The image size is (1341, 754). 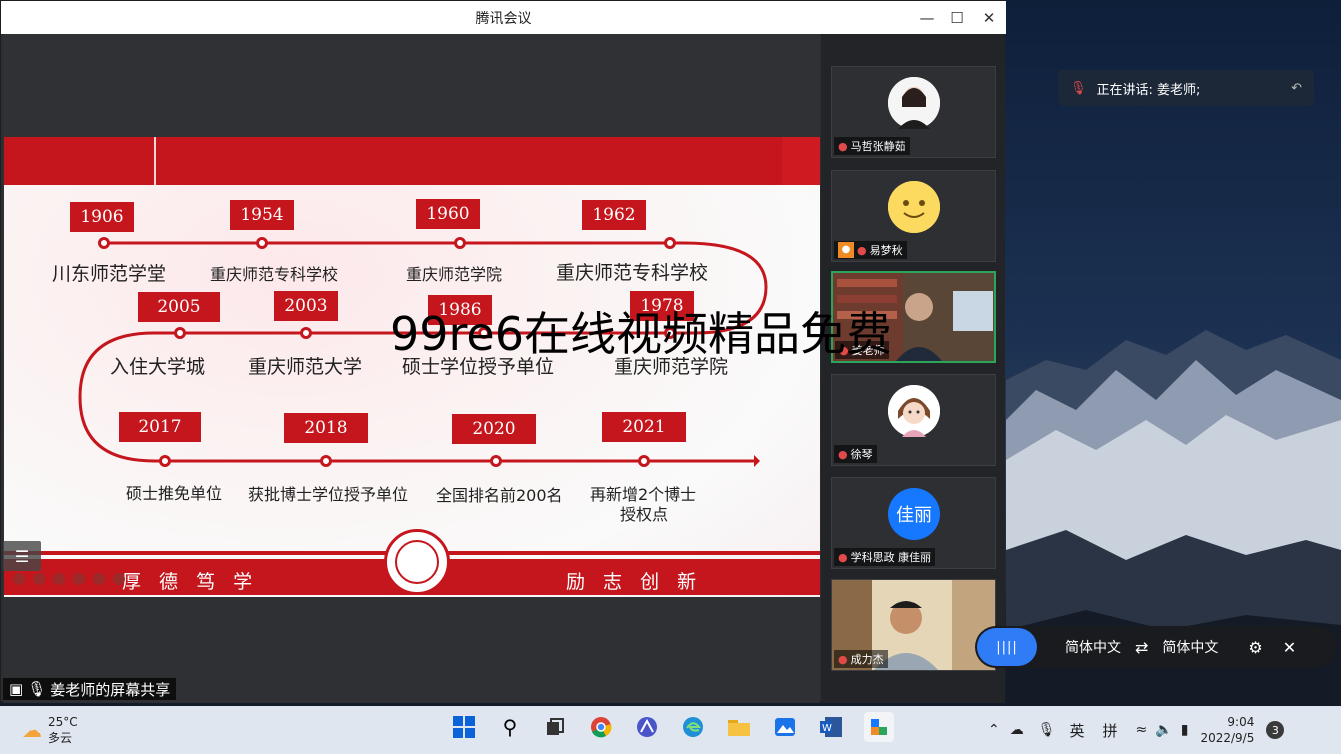 What do you see at coordinates (614, 215) in the screenshot?
I see `year-tag: 1962` at bounding box center [614, 215].